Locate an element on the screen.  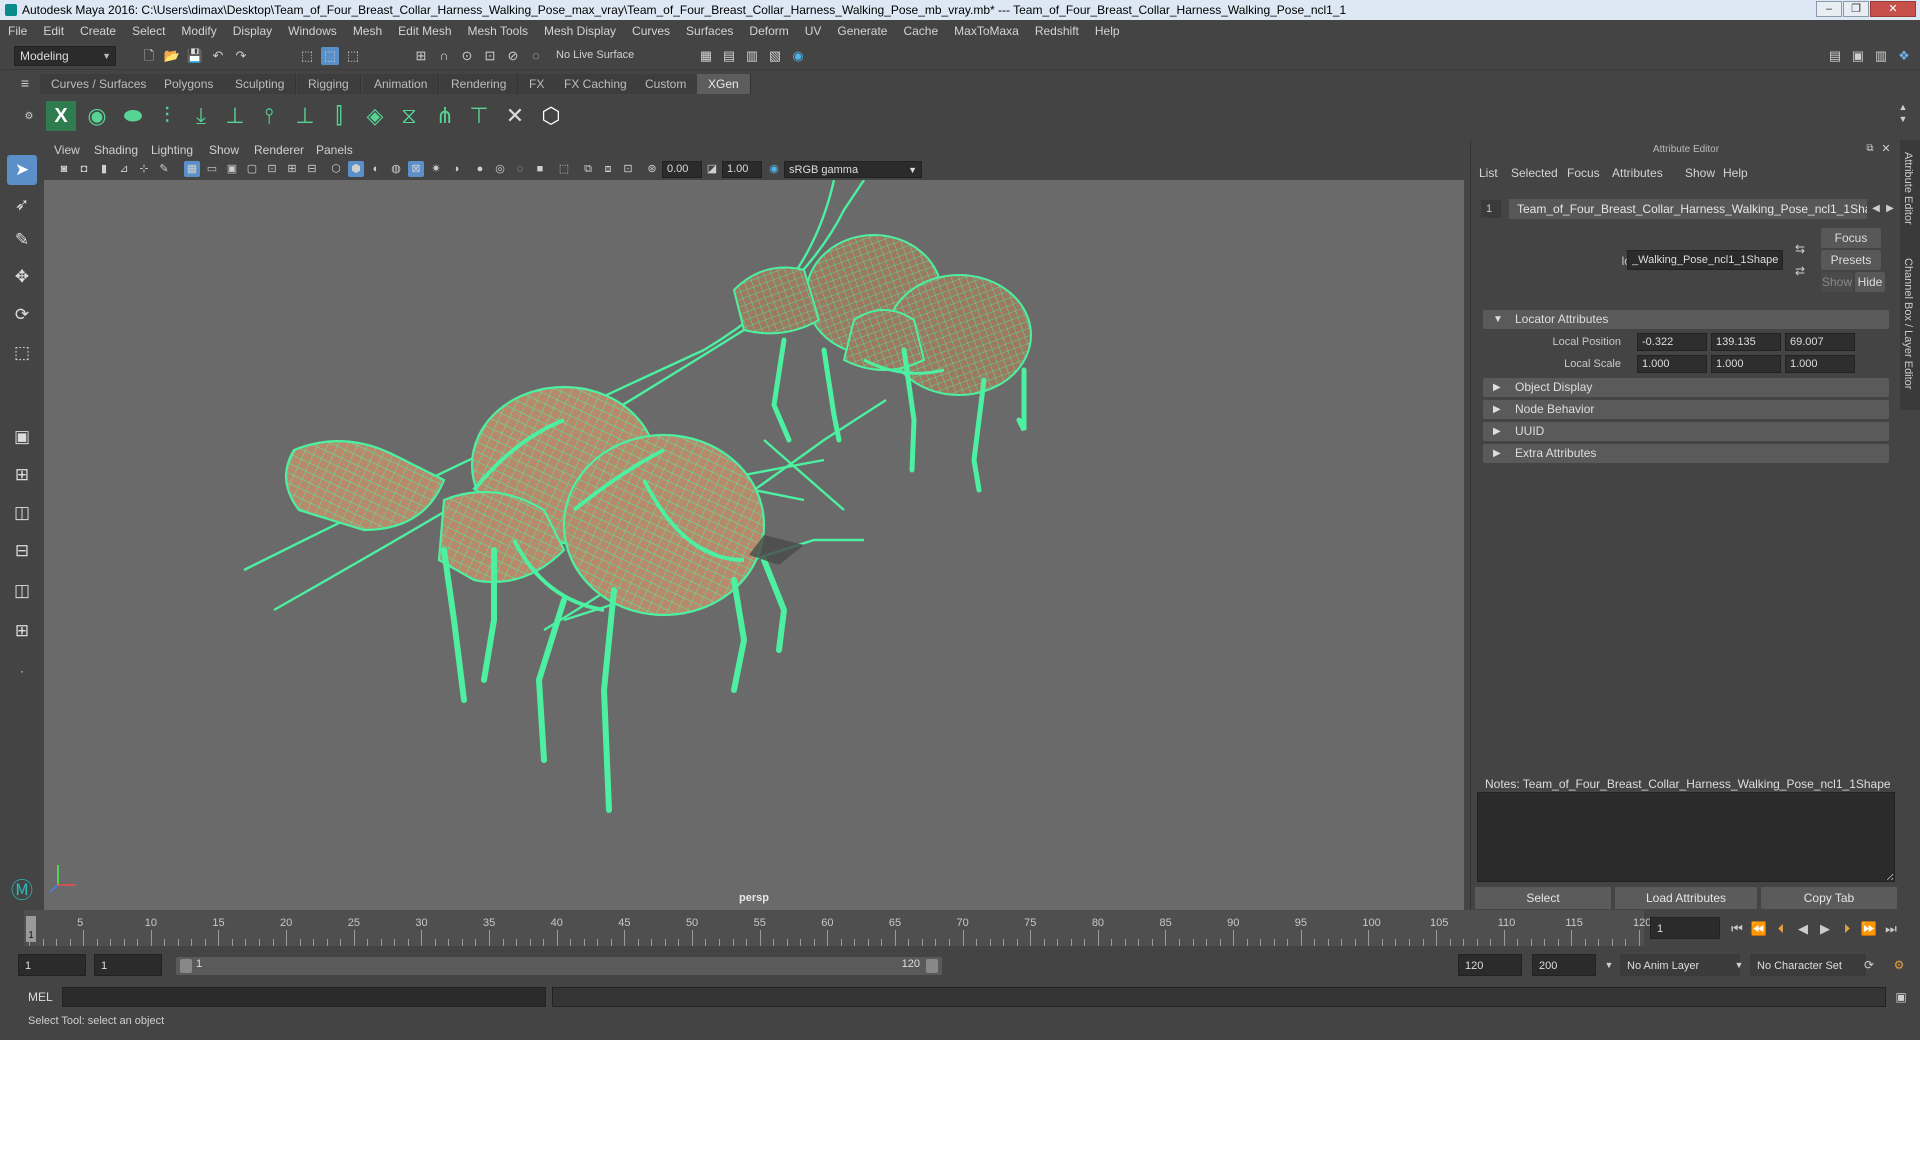
select-by-object-icon: ⬚ is located at coordinates (330, 56).